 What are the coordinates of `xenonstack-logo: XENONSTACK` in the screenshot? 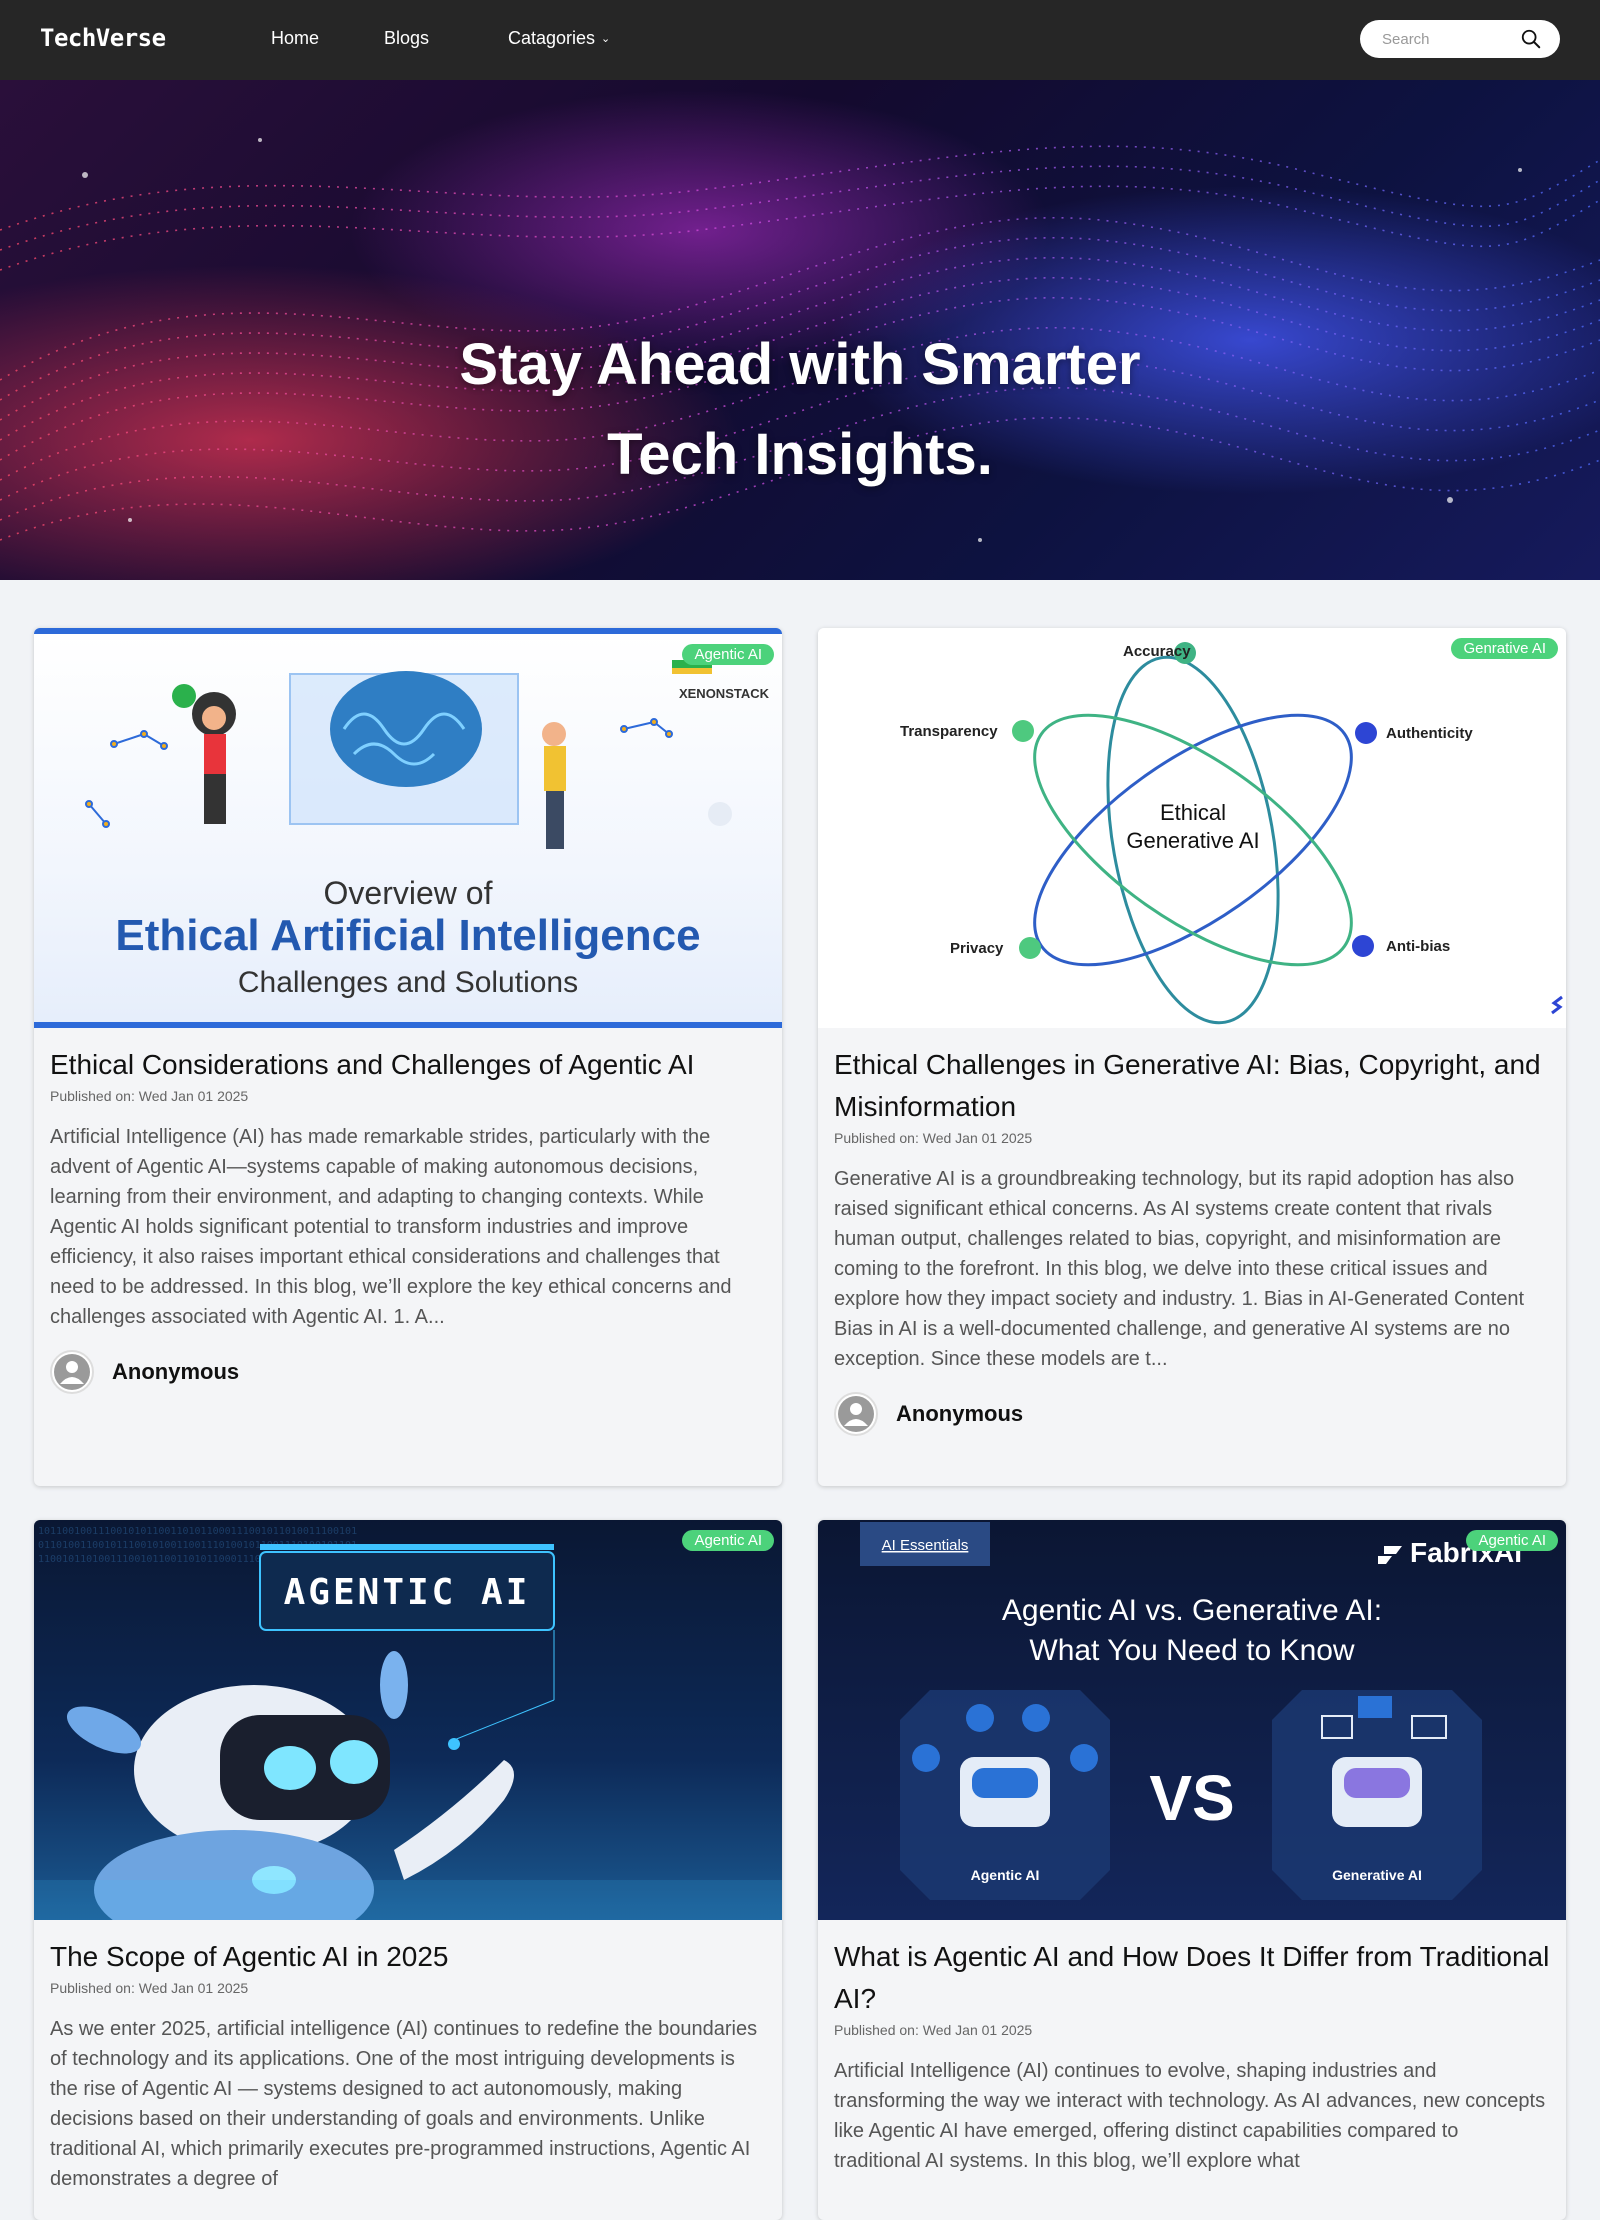 It's located at (724, 693).